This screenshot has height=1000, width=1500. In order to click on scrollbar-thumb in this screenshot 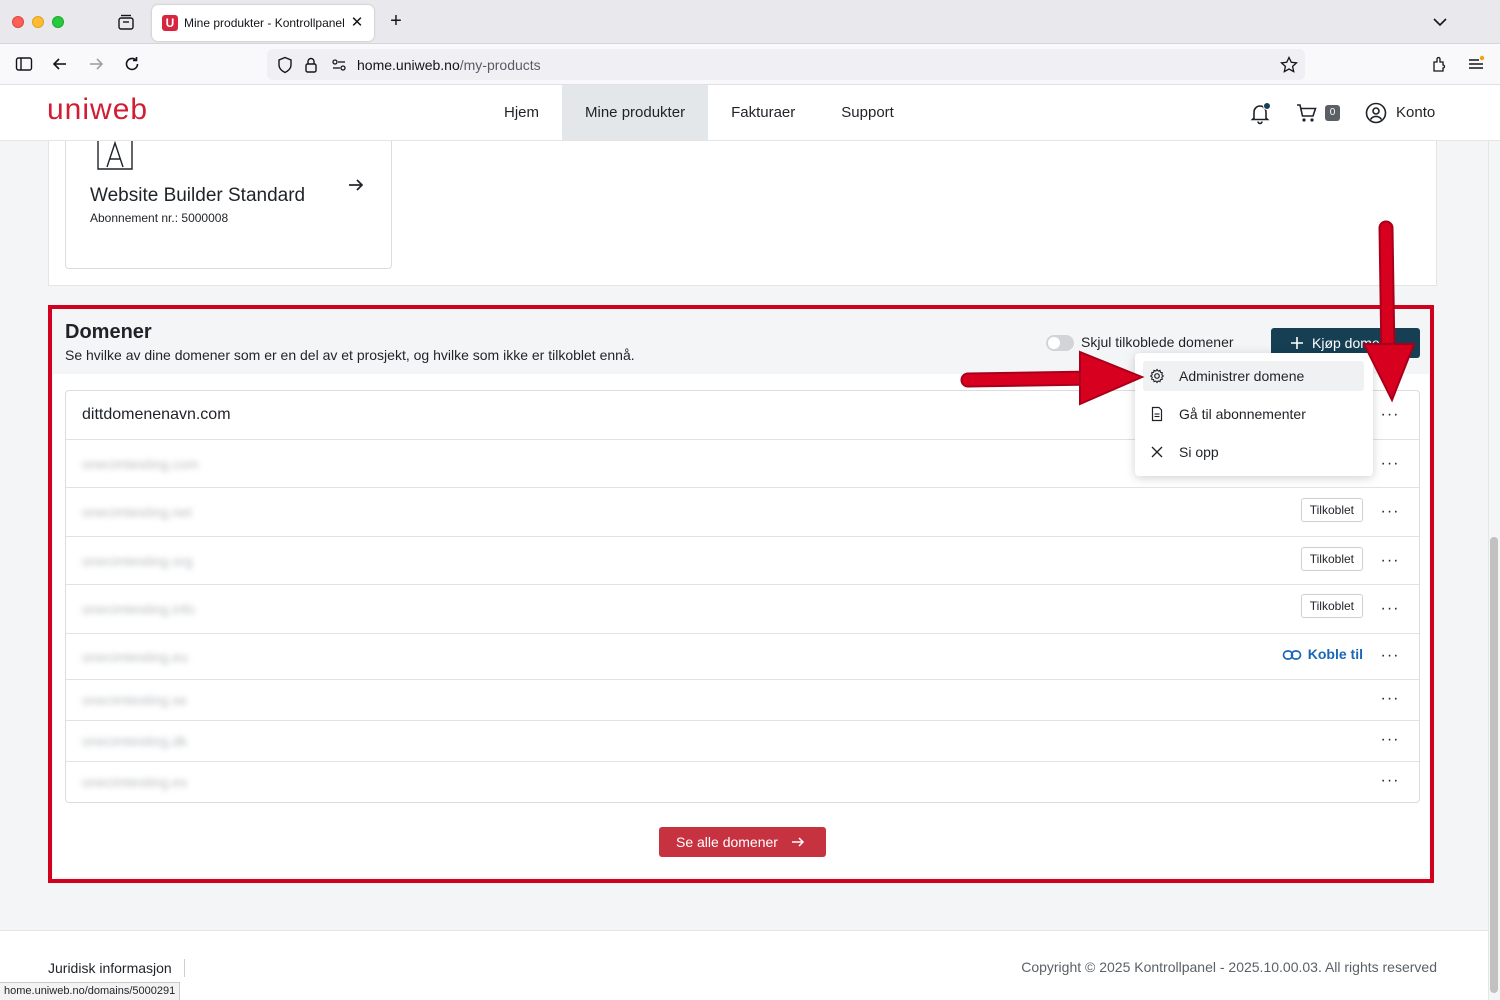, I will do `click(1494, 765)`.